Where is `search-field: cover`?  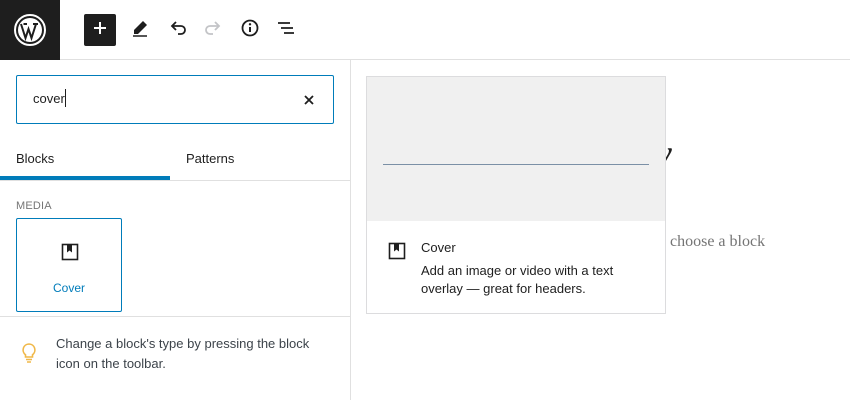 search-field: cover is located at coordinates (175, 99).